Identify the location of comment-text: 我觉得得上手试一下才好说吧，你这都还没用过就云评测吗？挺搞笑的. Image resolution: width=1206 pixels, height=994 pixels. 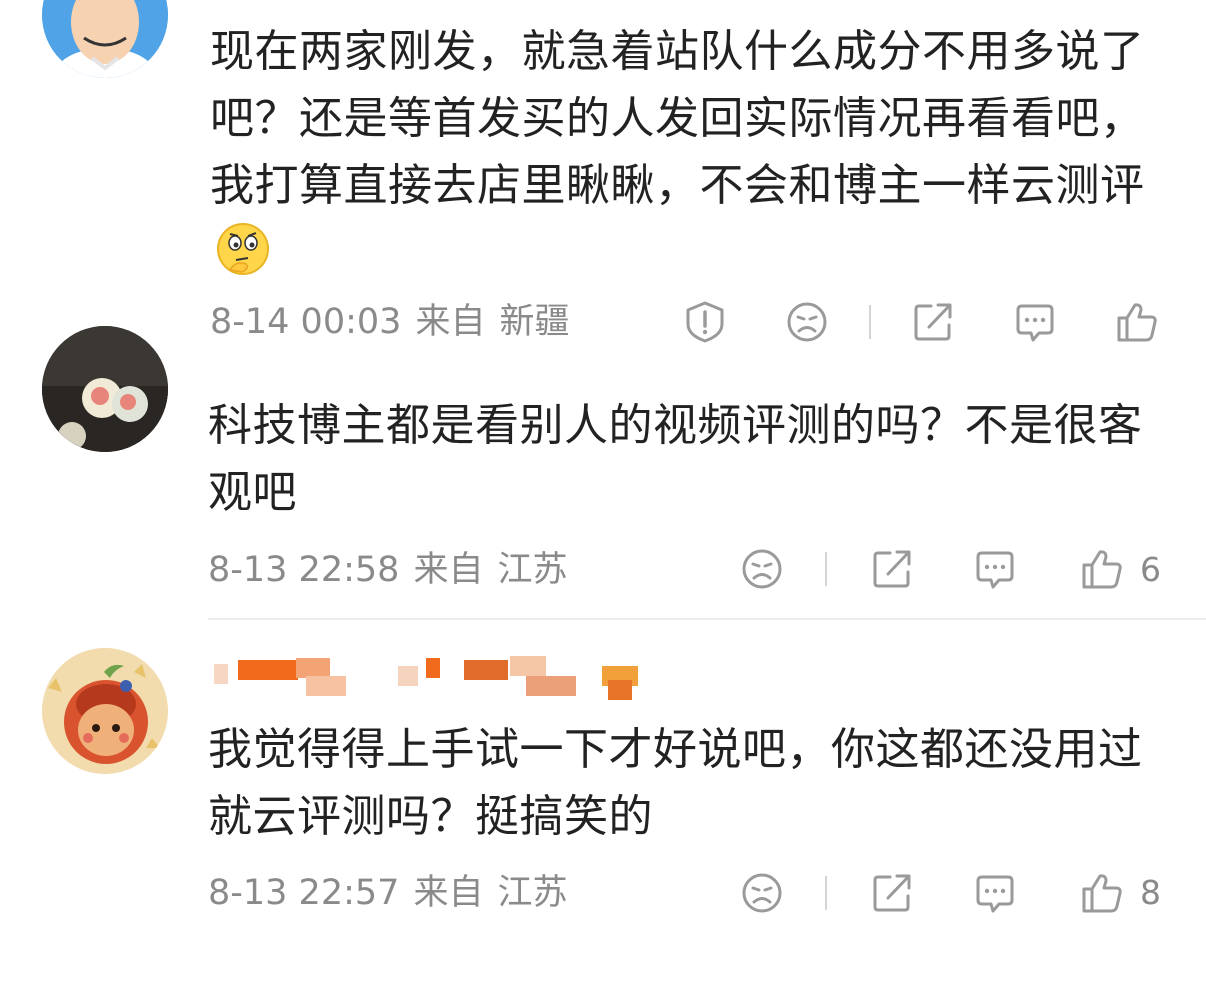
(675, 783).